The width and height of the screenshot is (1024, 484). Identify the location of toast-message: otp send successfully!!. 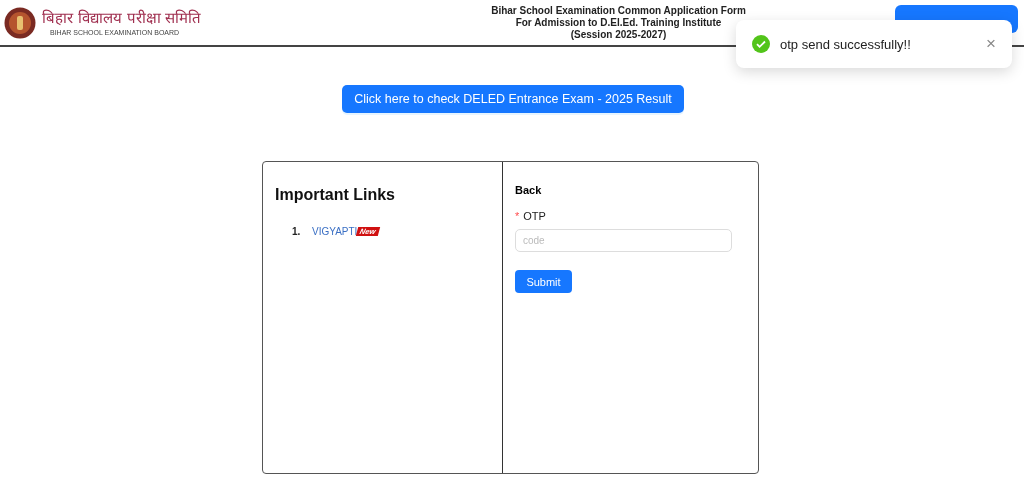
(846, 44).